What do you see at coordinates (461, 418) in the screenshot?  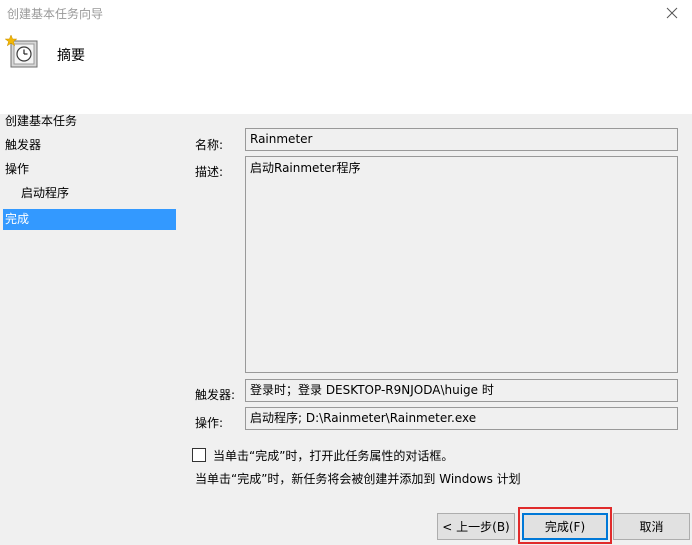 I see `action-field: 启动程序; D:\Rainmeter\Rainmeter.exe` at bounding box center [461, 418].